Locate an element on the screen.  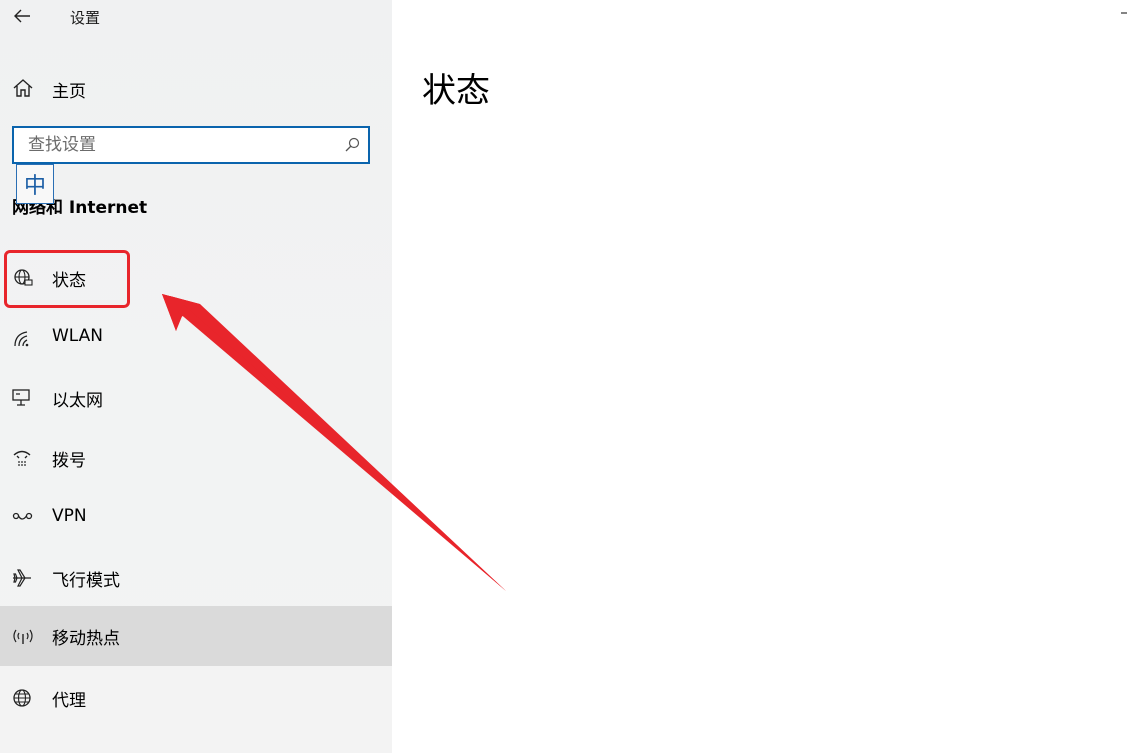
nav-item-wlan: WLAN is located at coordinates (196, 338).